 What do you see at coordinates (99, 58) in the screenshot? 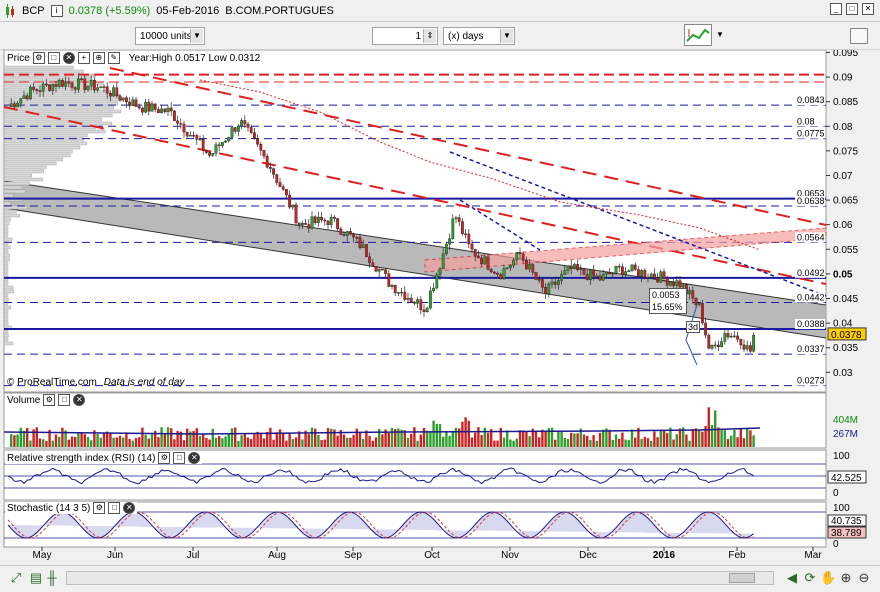
I see `indicator-icon: ⊕` at bounding box center [99, 58].